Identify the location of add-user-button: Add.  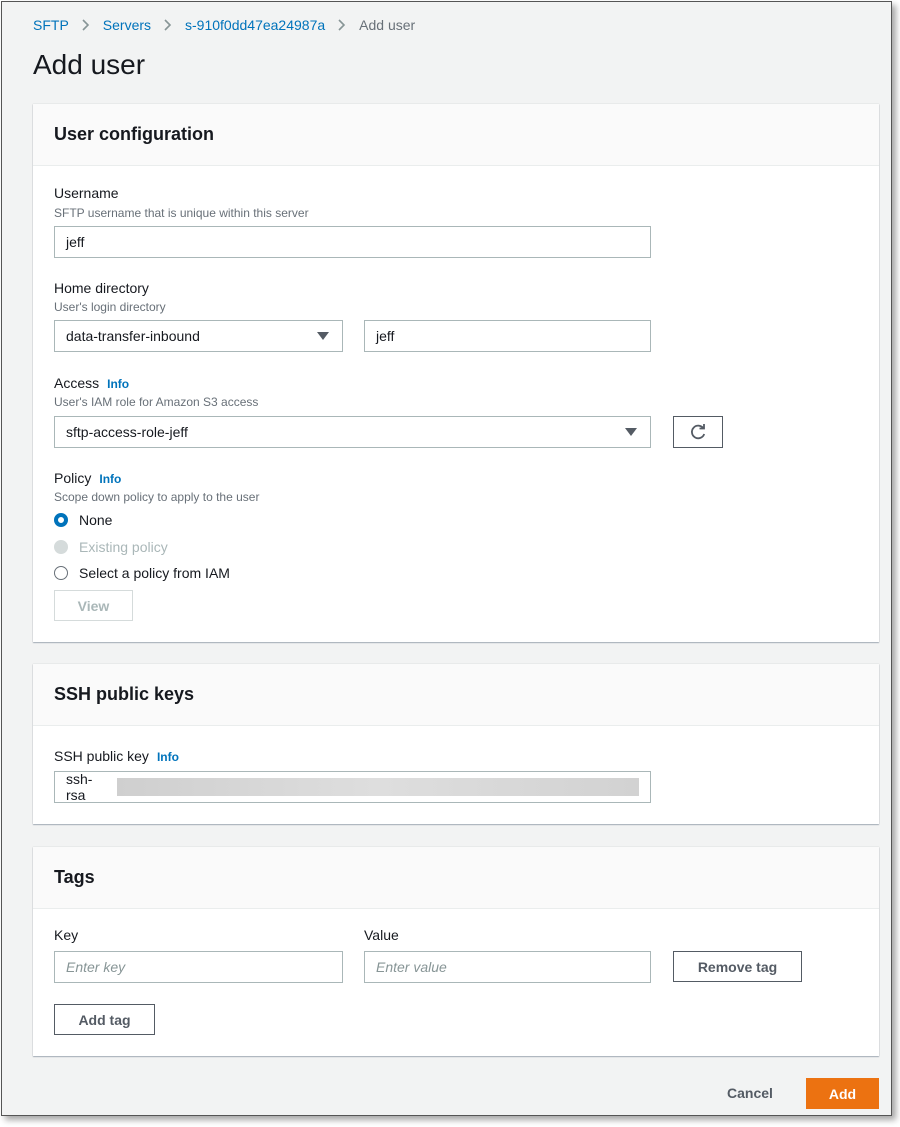
(842, 1093).